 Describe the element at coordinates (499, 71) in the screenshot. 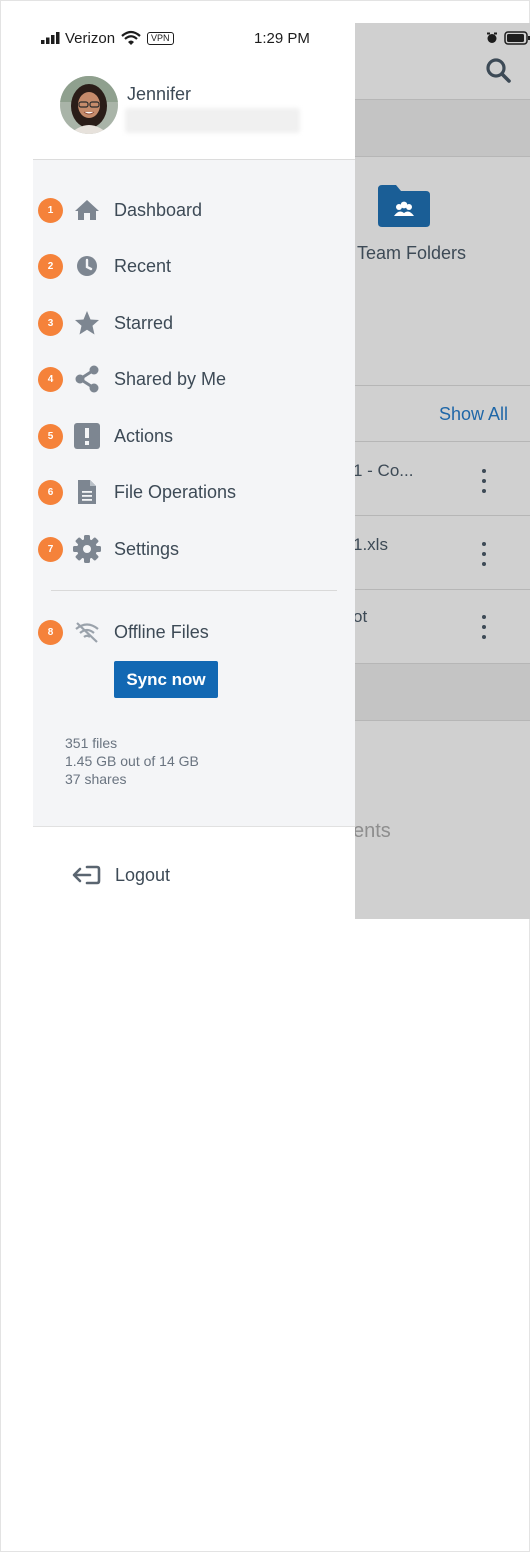

I see `search-icon` at that location.